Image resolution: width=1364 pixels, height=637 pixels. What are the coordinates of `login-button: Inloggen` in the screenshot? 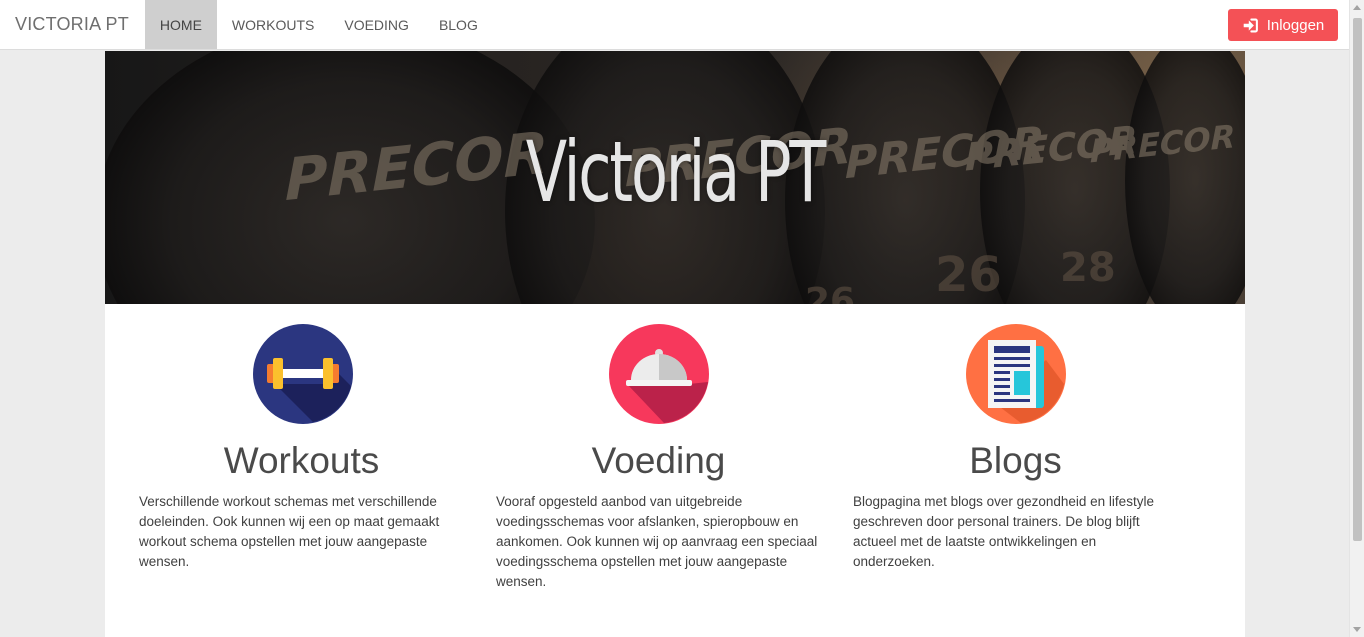 It's located at (1283, 25).